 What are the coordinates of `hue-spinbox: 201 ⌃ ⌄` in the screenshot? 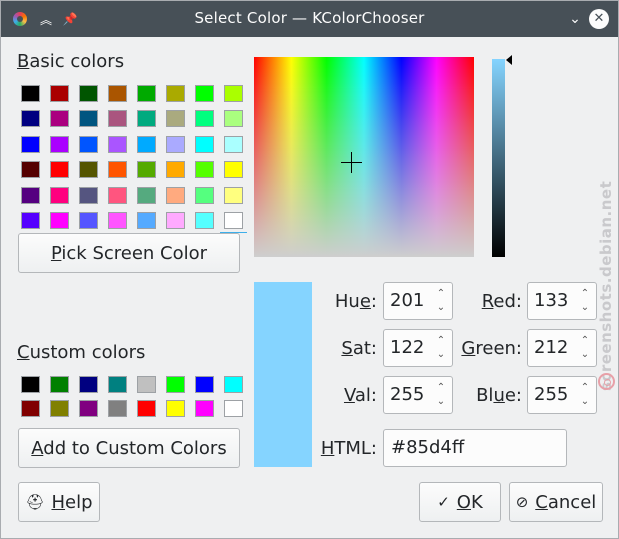 It's located at (418, 301).